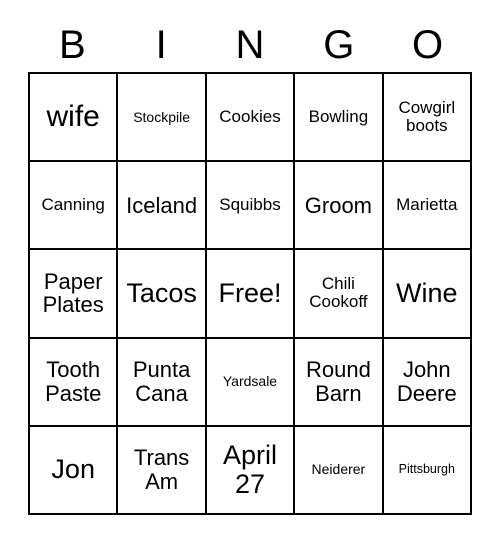 This screenshot has width=500, height=544. I want to click on bingo-cell: Stockpile, so click(162, 118).